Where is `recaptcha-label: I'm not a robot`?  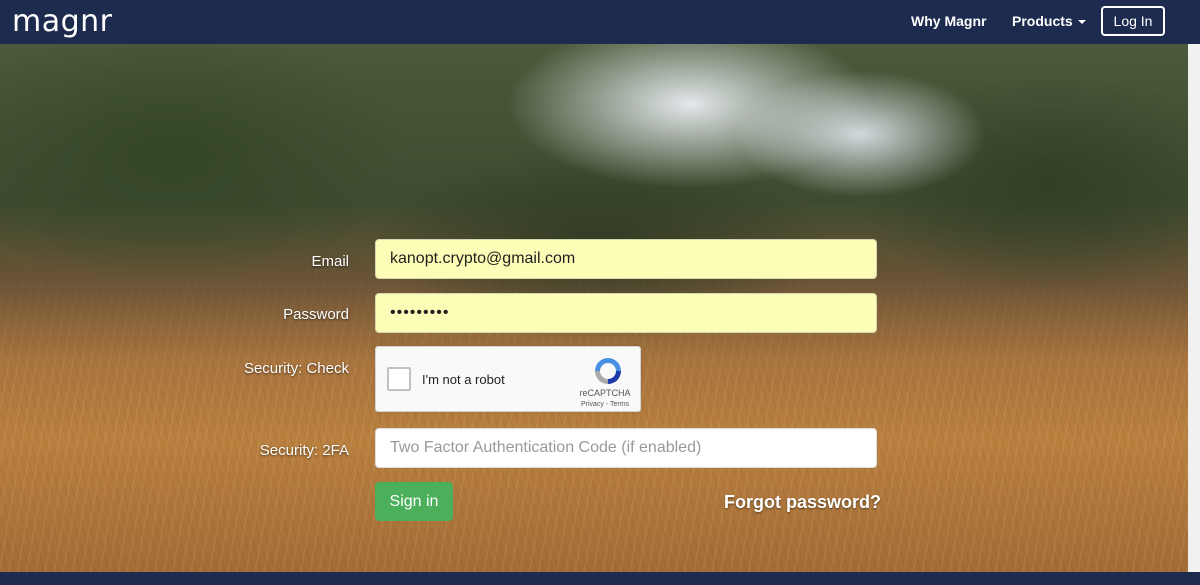
recaptcha-label: I'm not a robot is located at coordinates (463, 379).